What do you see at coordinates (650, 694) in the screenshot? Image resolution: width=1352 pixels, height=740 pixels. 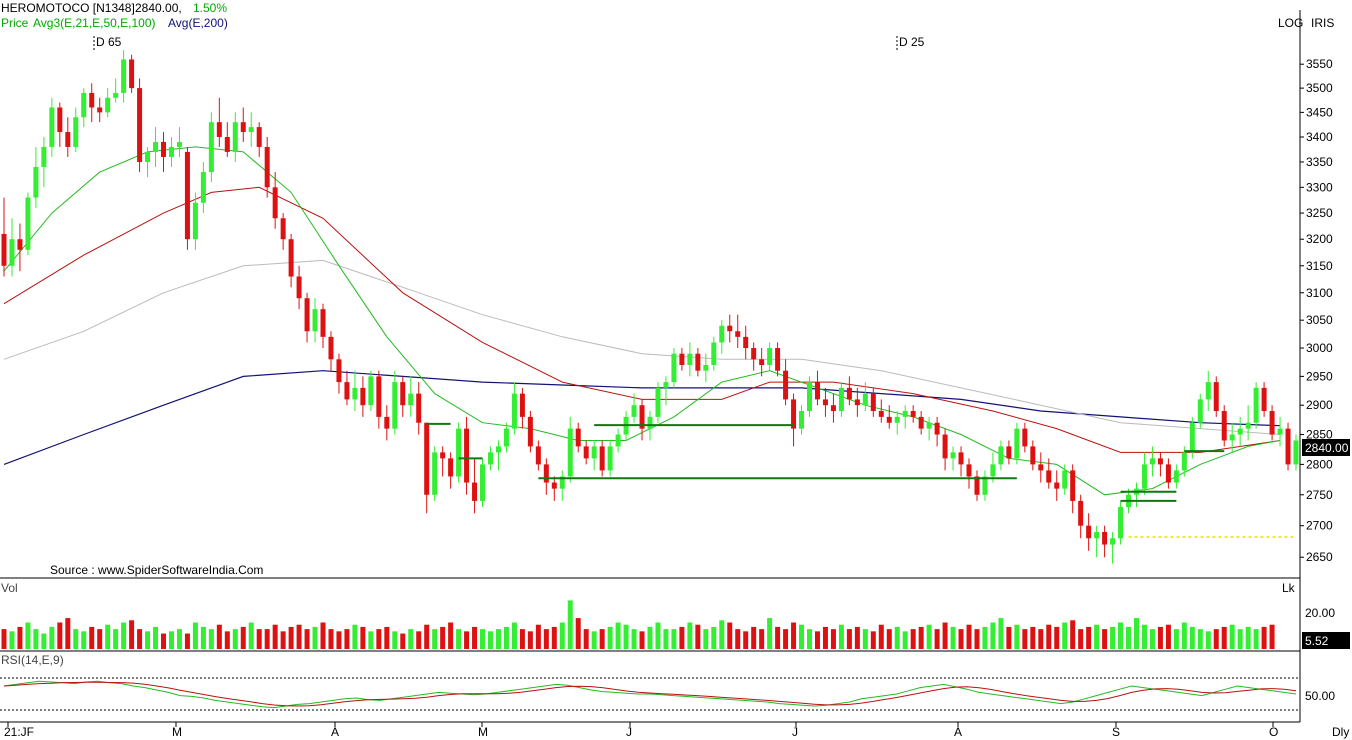 I see `rsi-panel` at bounding box center [650, 694].